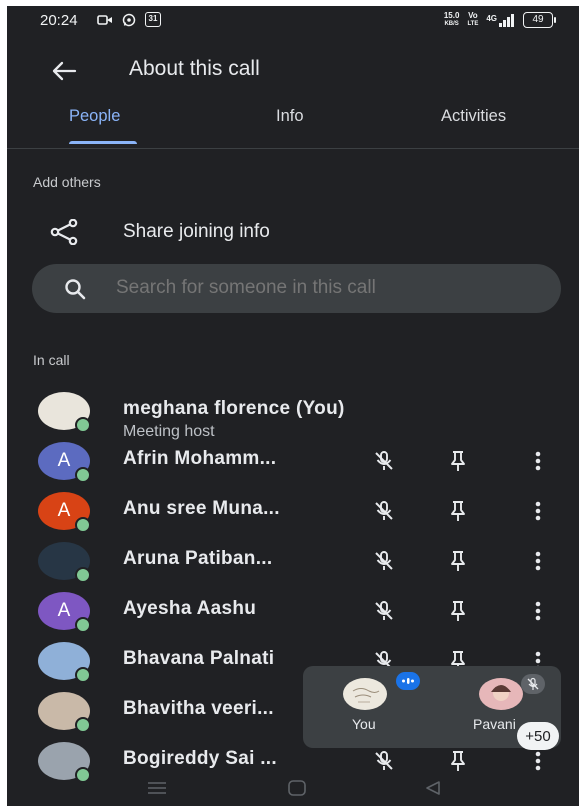 This screenshot has width=584, height=807. I want to click on participant-name: Ayesha Aashu, so click(190, 608).